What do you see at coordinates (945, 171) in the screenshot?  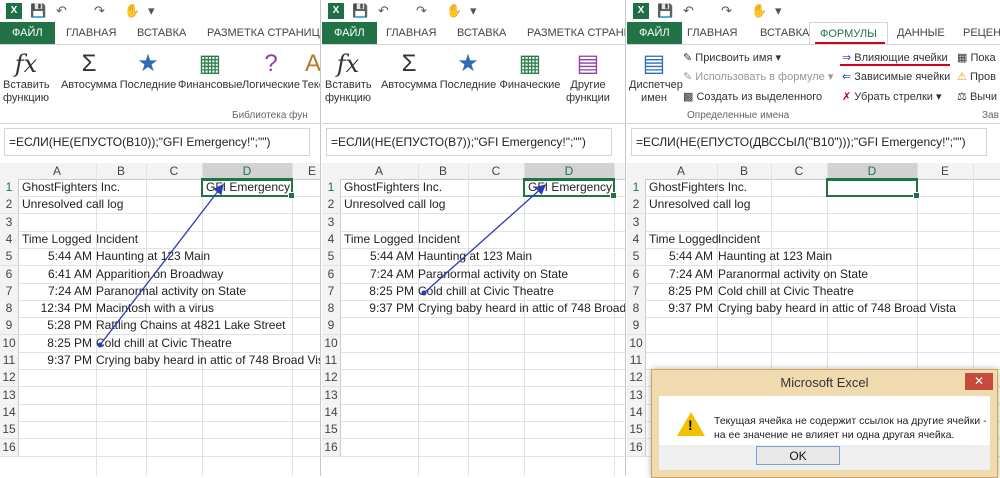 I see `col-header-e: E` at bounding box center [945, 171].